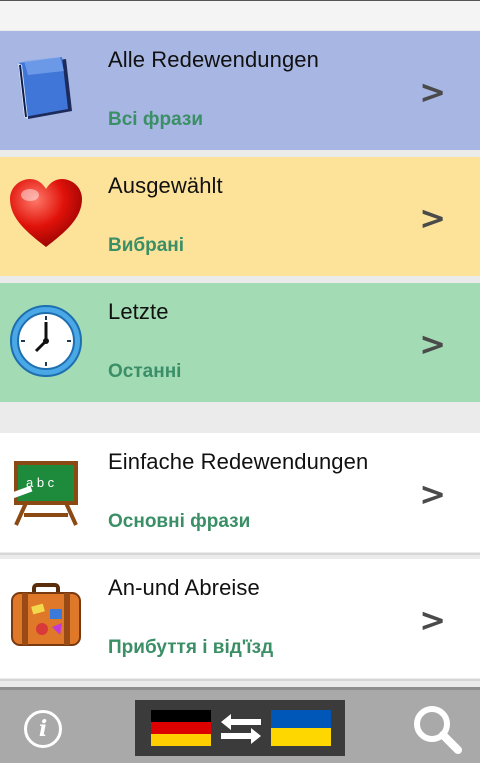 This screenshot has height=763, width=480. What do you see at coordinates (238, 461) in the screenshot?
I see `menu-item-title: Einfache Redewendungen` at bounding box center [238, 461].